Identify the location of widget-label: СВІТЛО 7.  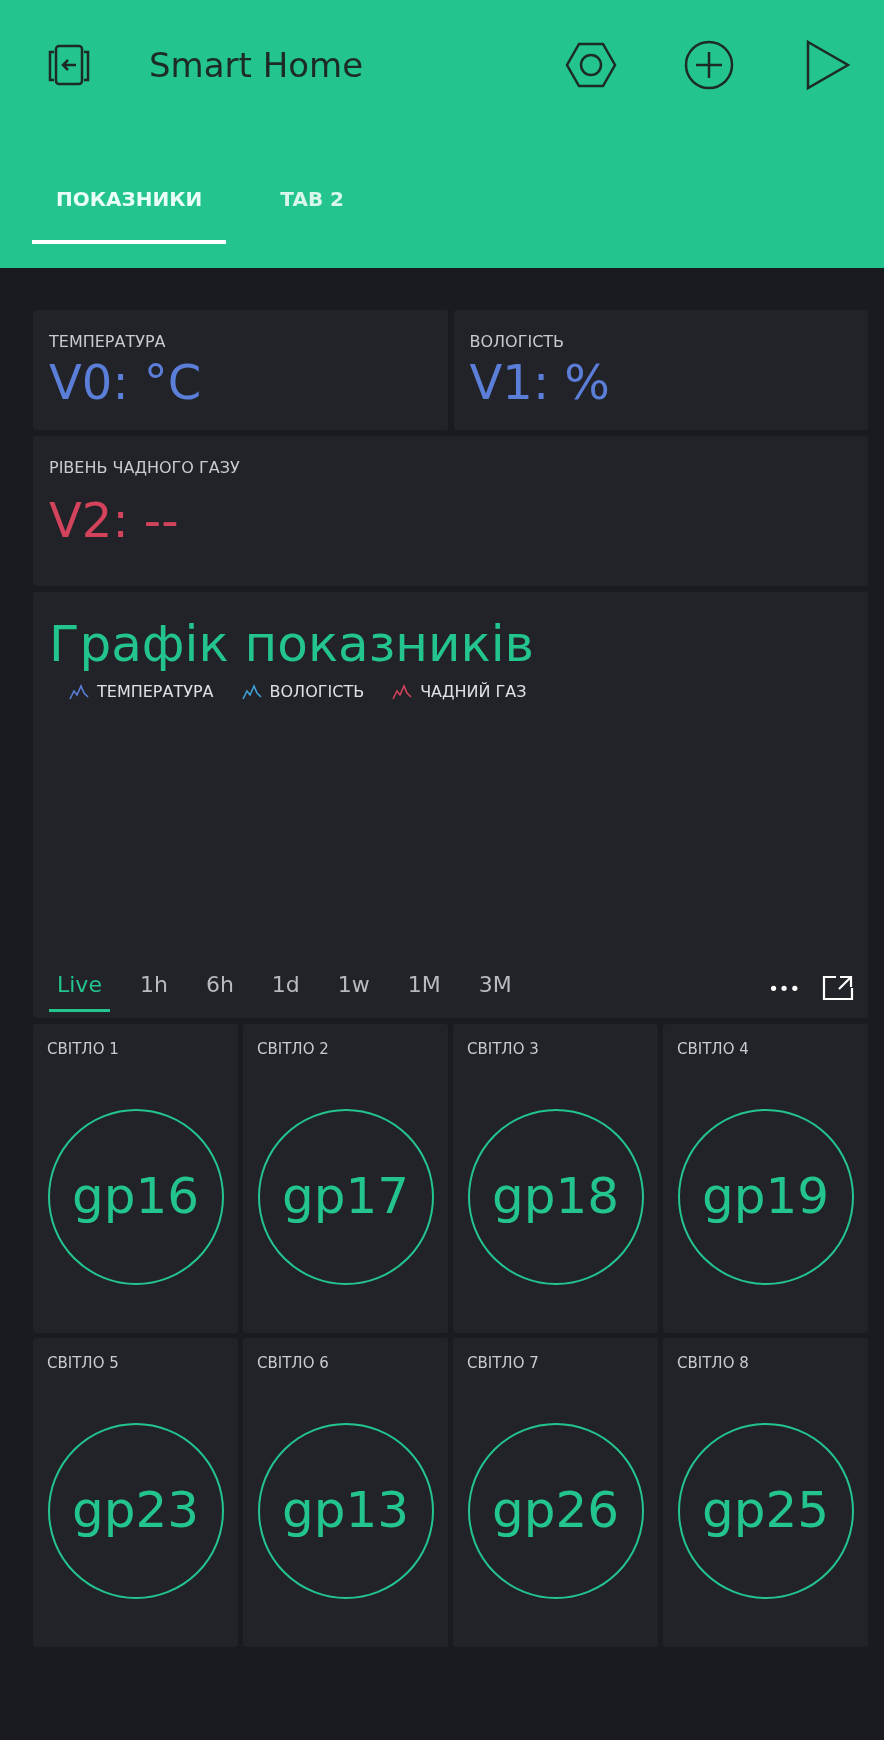
(503, 1363).